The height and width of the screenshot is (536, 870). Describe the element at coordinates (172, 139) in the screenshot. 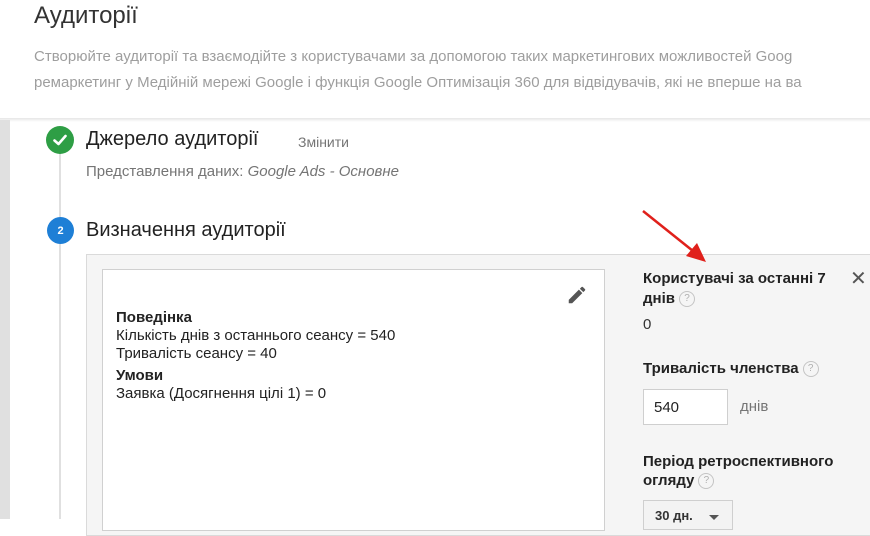

I see `step1-title: Джерело аудиторії` at that location.